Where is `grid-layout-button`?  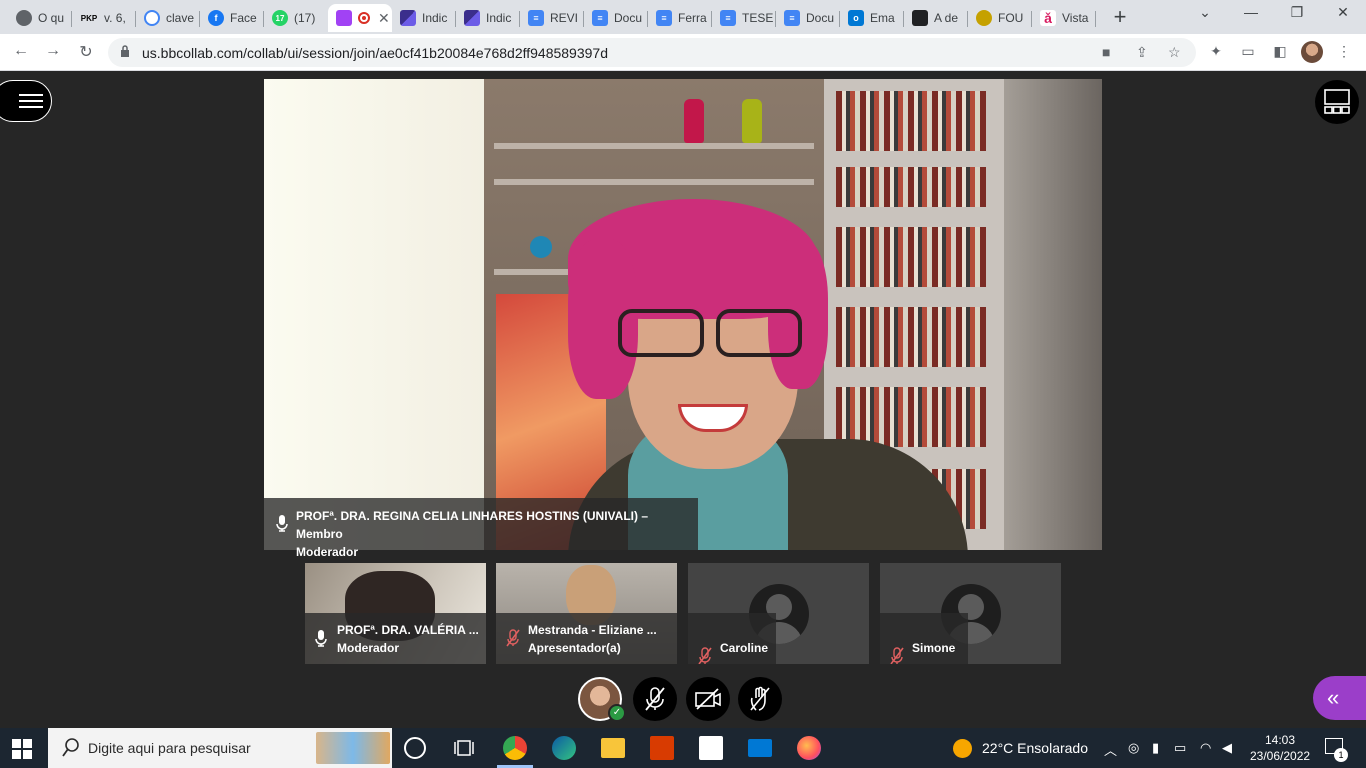 grid-layout-button is located at coordinates (1337, 102).